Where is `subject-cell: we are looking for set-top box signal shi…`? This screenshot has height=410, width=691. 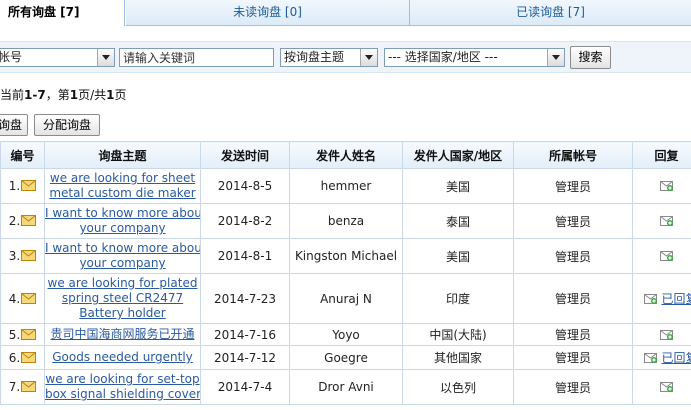
subject-cell: we are looking for set-top box signal shi… is located at coordinates (122, 387).